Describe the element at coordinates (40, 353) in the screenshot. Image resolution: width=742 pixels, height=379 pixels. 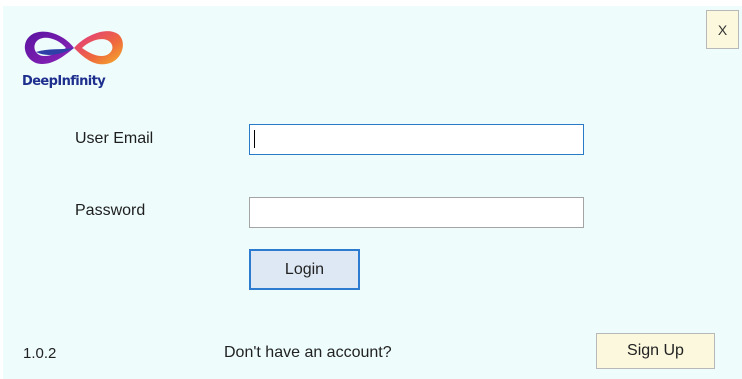
I see `version-label: 1.0.2` at that location.